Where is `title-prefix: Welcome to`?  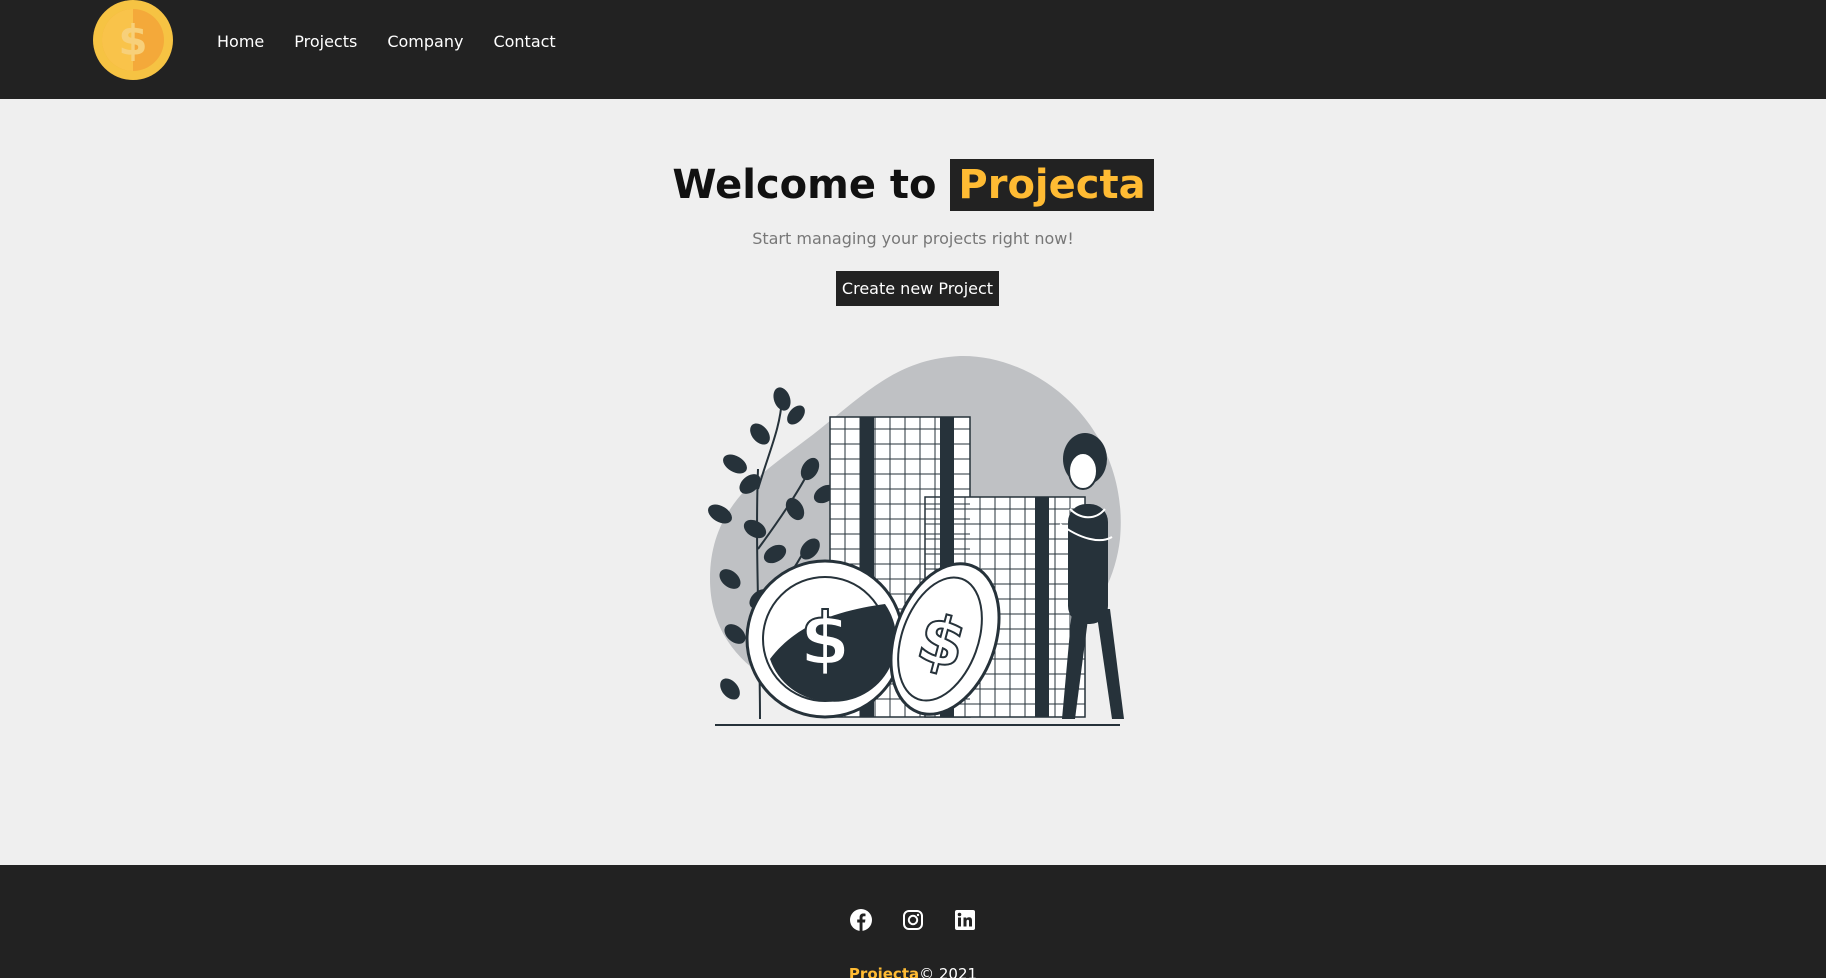 title-prefix: Welcome to is located at coordinates (804, 185).